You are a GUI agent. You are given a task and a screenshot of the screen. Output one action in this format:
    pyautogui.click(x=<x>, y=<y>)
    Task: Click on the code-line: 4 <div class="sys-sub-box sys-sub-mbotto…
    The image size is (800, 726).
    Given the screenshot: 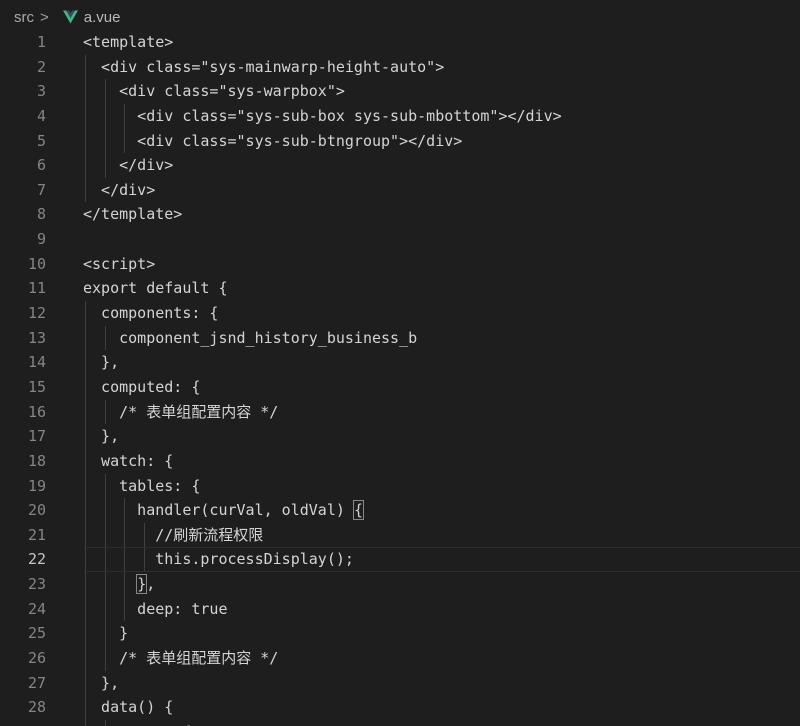 What is the action you would take?
    pyautogui.click(x=400, y=116)
    